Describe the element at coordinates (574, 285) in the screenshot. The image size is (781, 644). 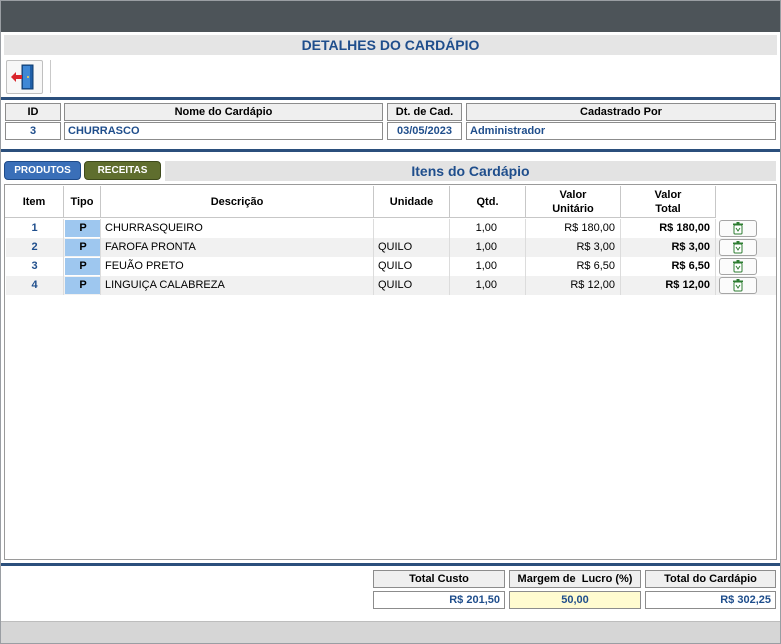
I see `row-valor-unitario: R$ 12,00` at that location.